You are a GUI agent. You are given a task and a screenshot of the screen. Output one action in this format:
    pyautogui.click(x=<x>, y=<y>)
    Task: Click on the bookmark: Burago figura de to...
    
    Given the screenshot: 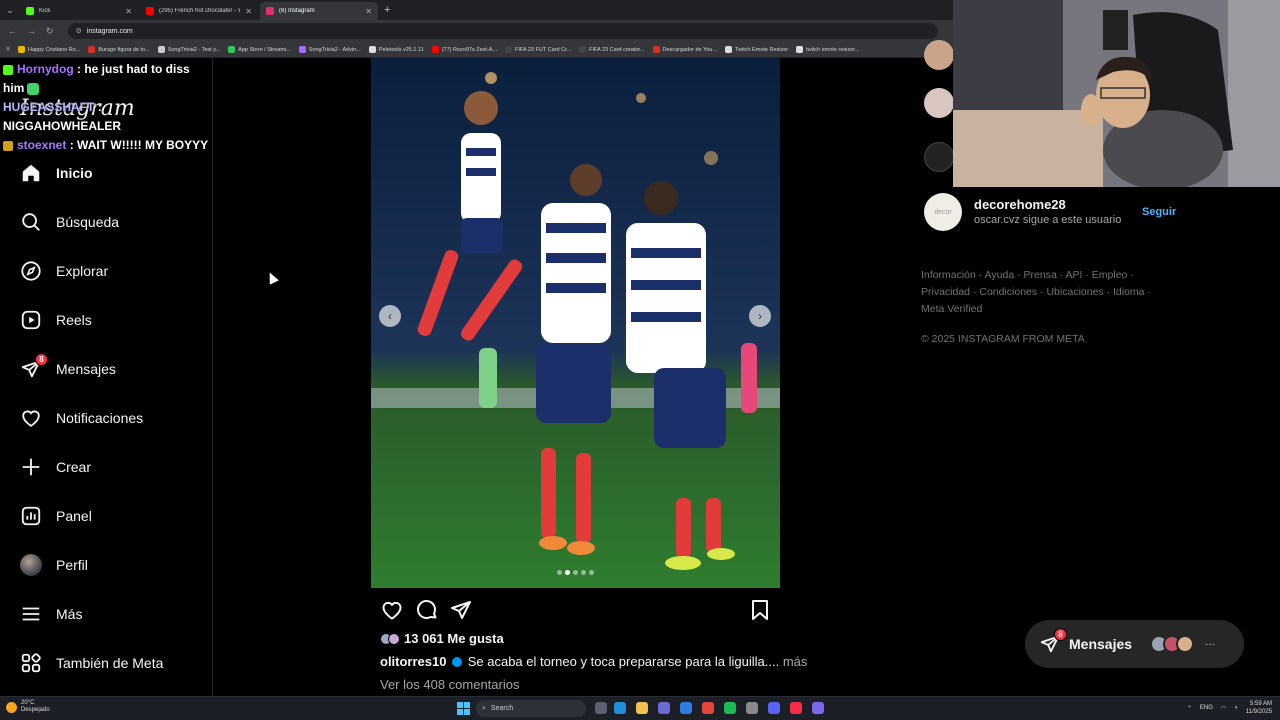 What is the action you would take?
    pyautogui.click(x=119, y=49)
    